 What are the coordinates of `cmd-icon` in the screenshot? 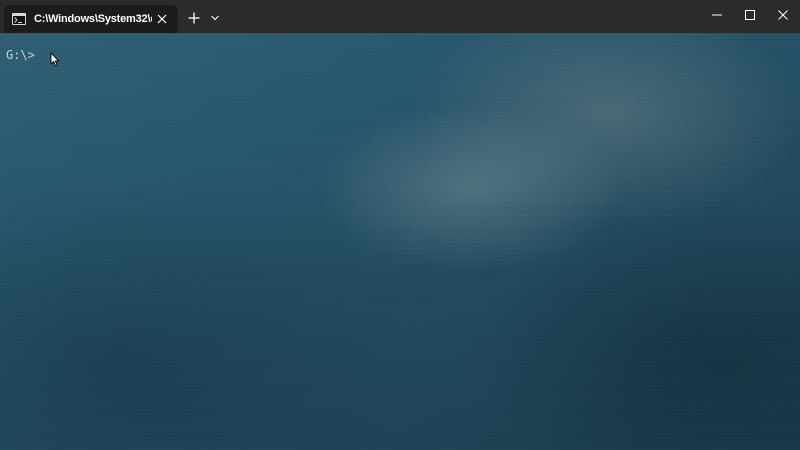 It's located at (19, 19).